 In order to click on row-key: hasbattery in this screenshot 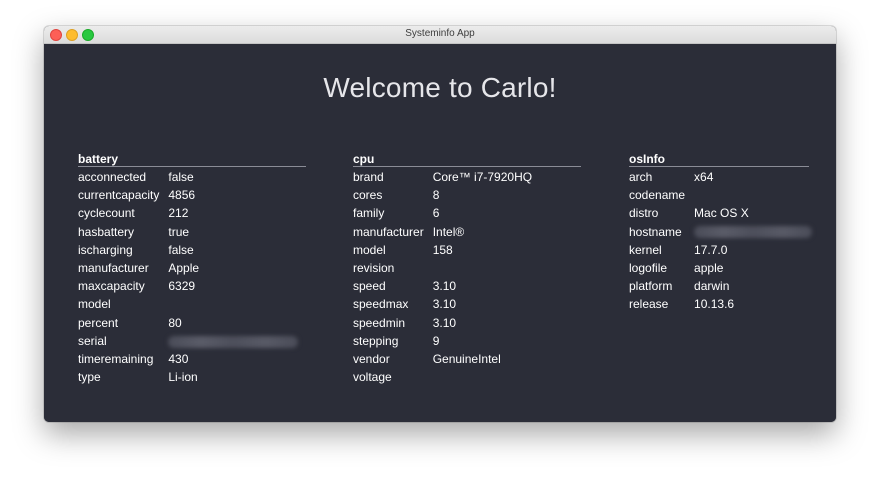, I will do `click(106, 231)`.